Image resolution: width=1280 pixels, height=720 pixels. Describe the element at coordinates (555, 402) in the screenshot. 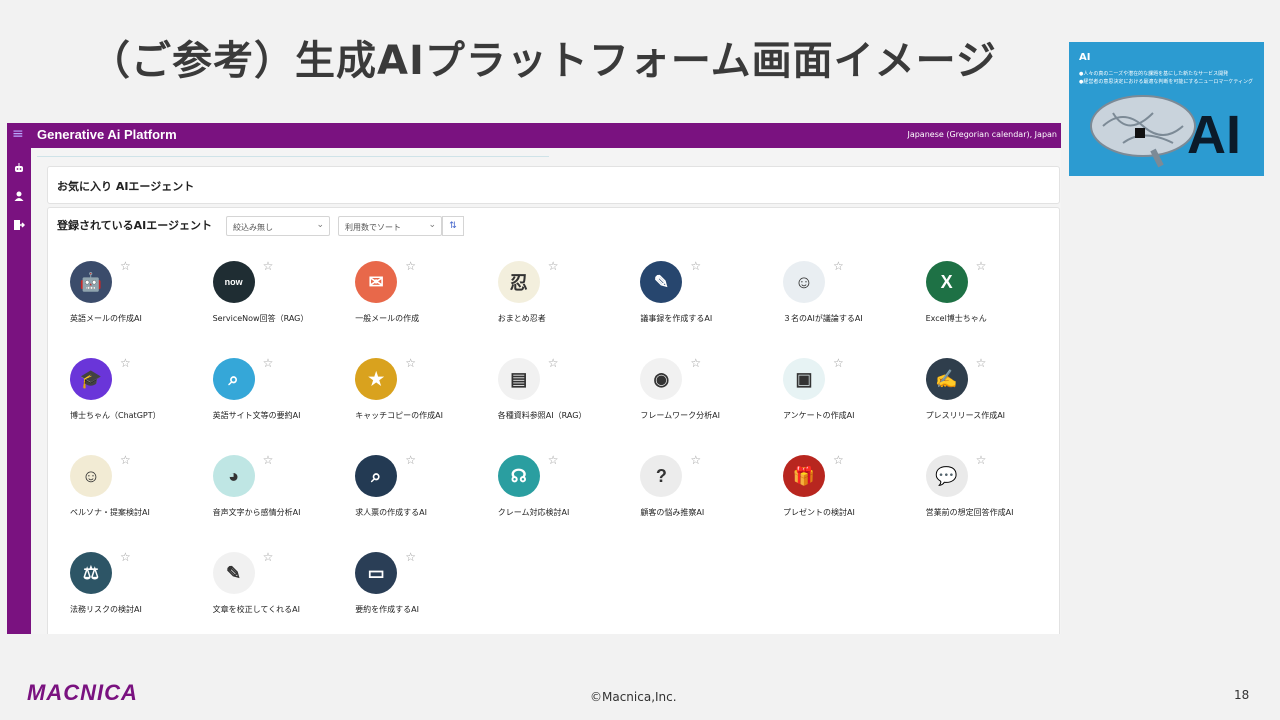

I see `agent-card: ▤ ☆ 各種資料参照AI（RAG）` at that location.